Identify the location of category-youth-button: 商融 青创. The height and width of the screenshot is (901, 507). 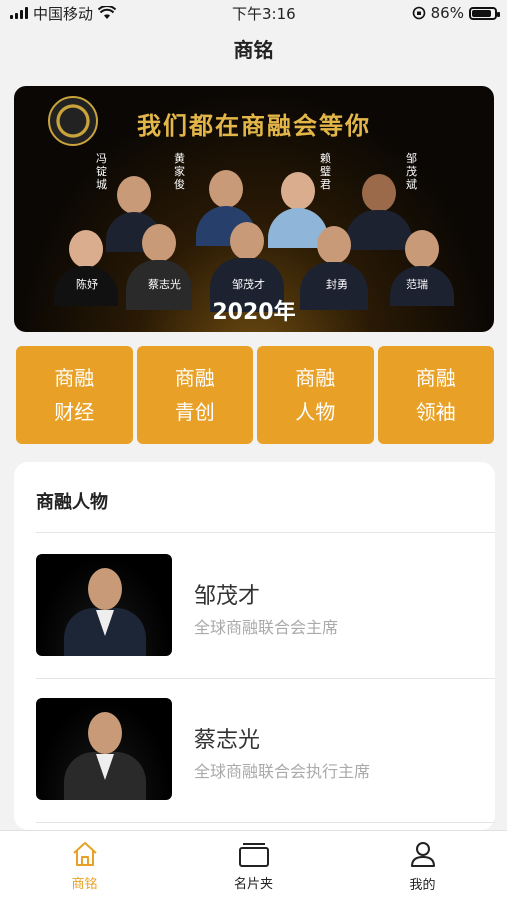
(194, 395).